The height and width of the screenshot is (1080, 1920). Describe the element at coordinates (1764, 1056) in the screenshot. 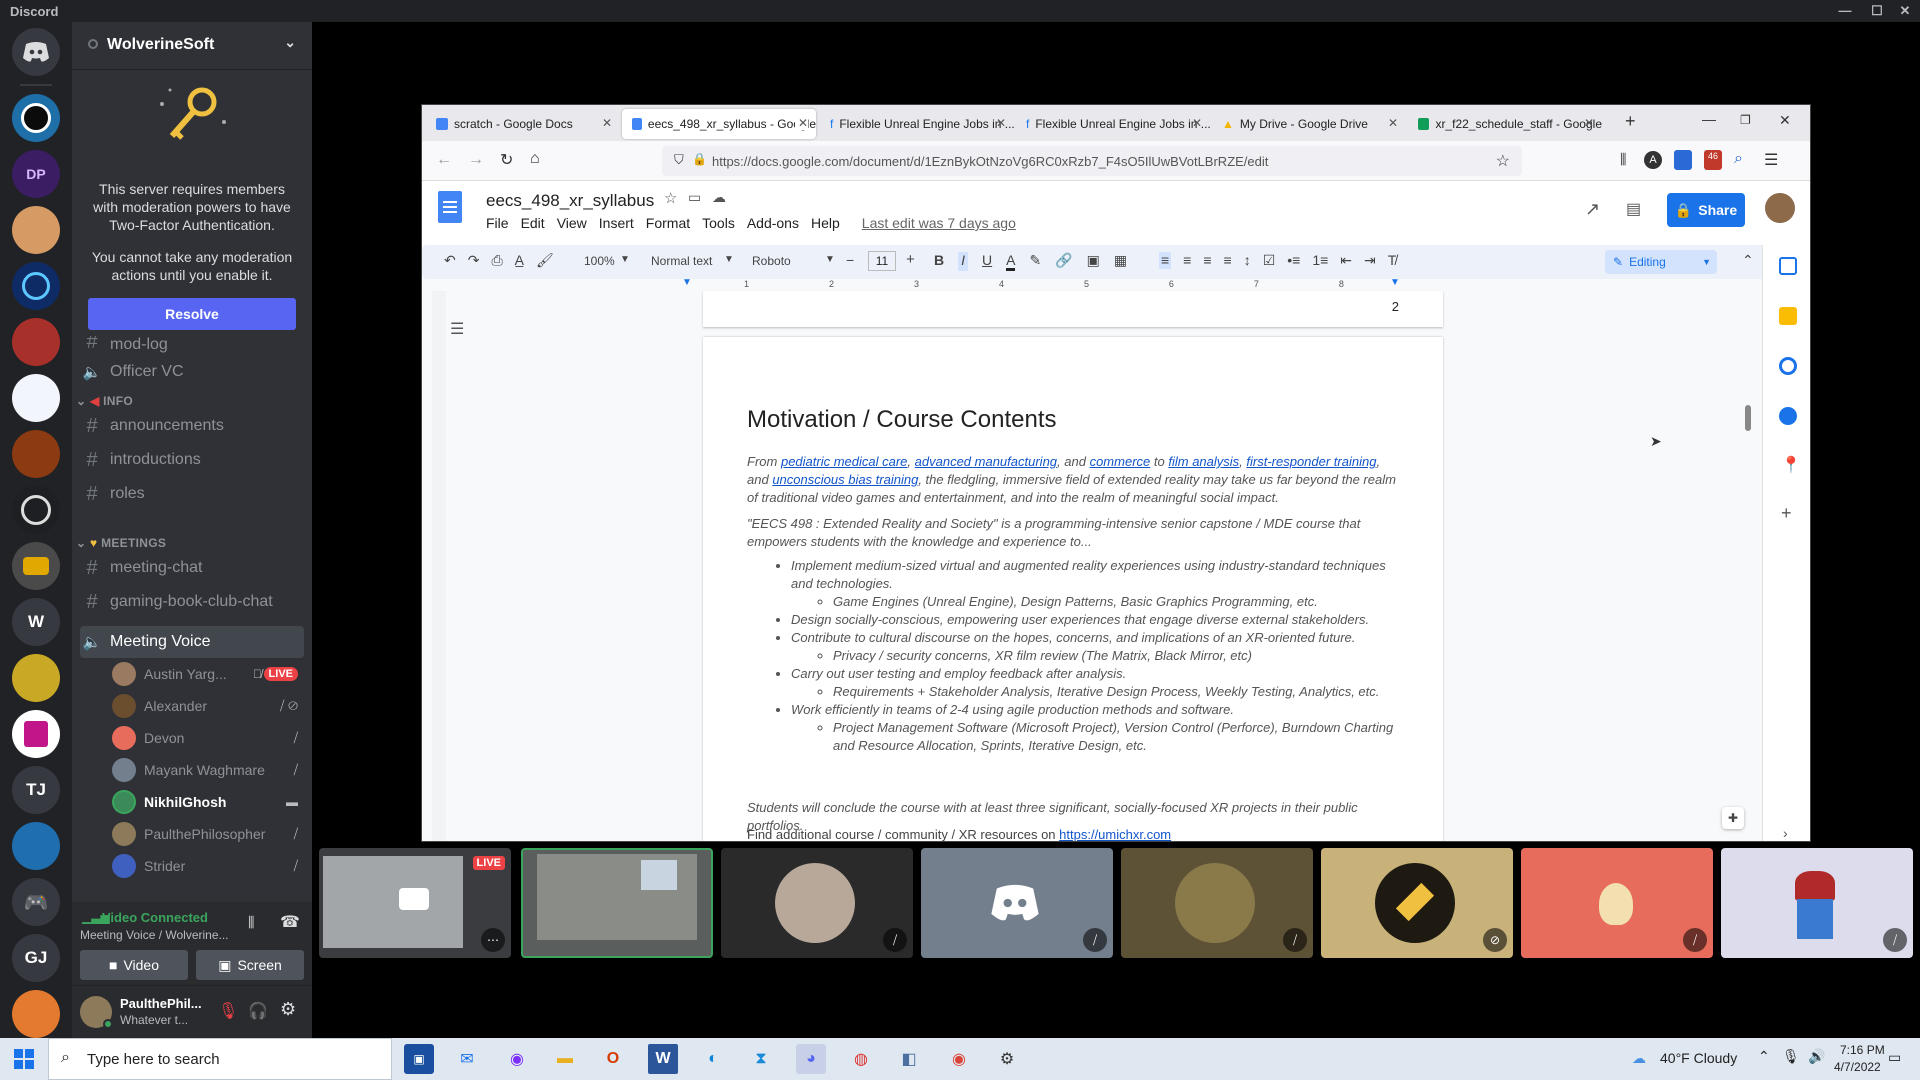

I see `tray-chevron-icon: ⌃` at that location.